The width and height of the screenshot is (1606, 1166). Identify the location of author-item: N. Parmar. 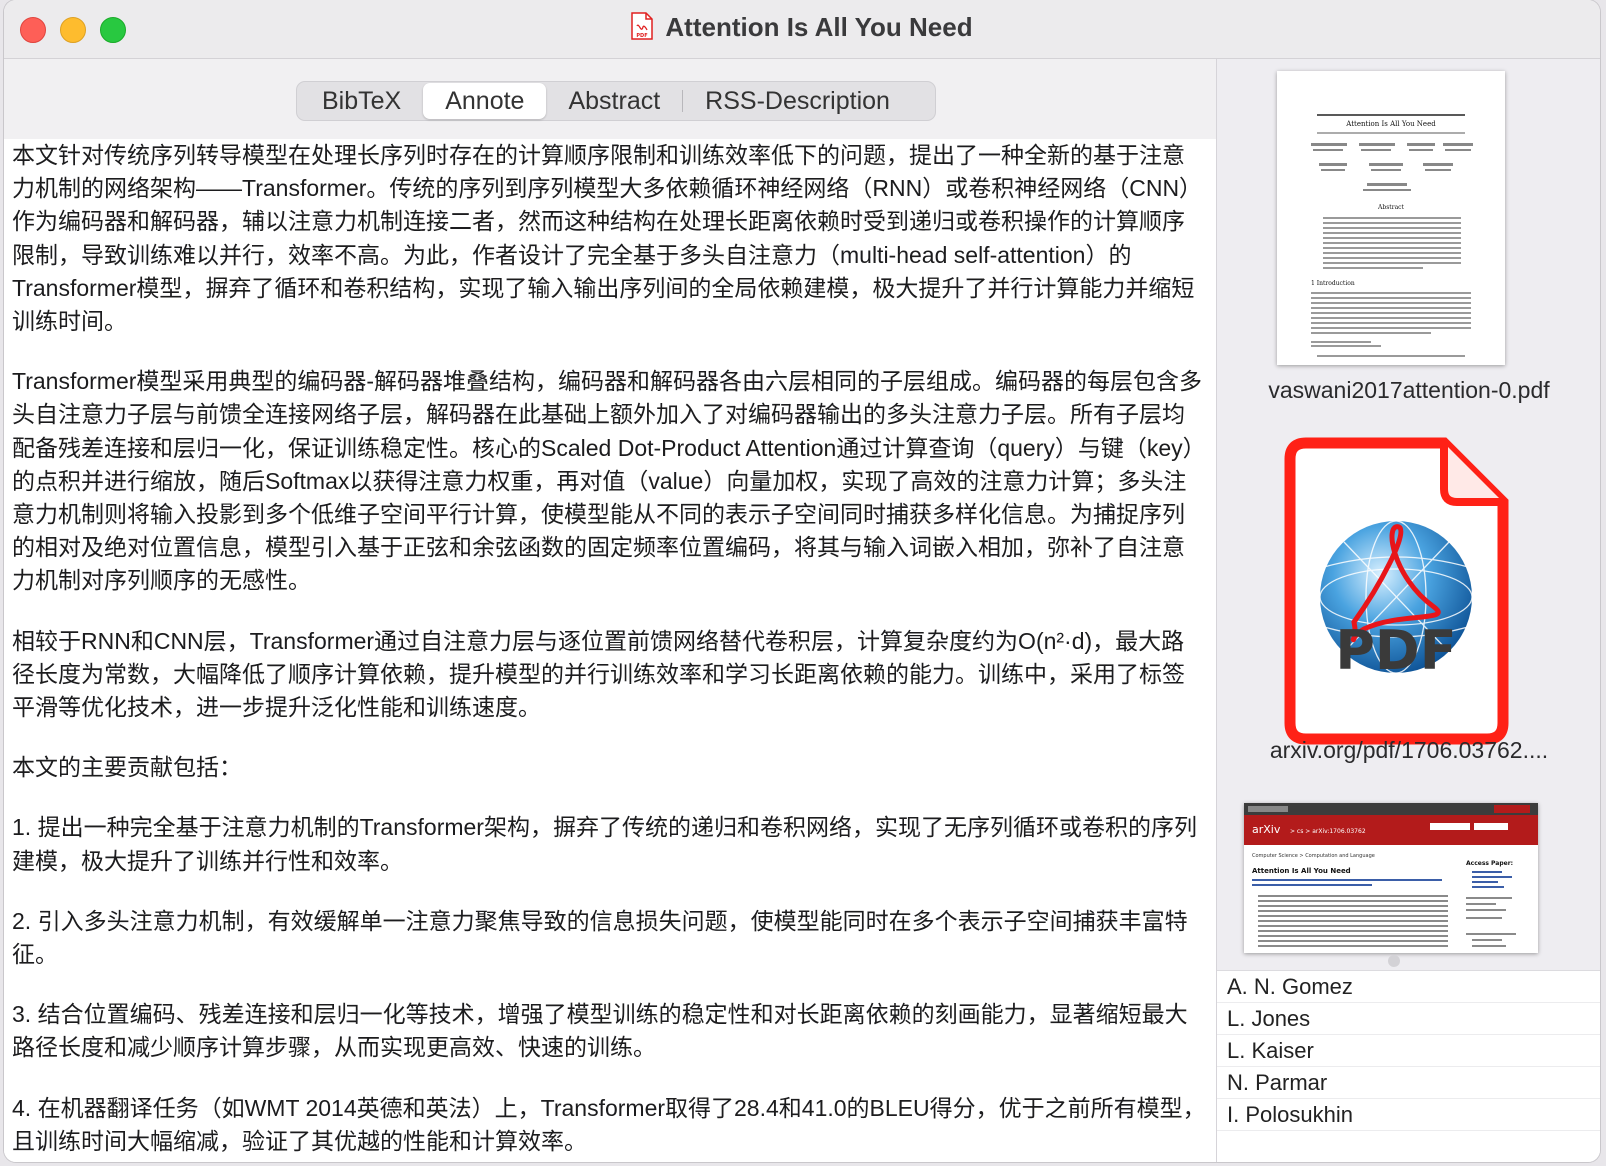
(1408, 1083).